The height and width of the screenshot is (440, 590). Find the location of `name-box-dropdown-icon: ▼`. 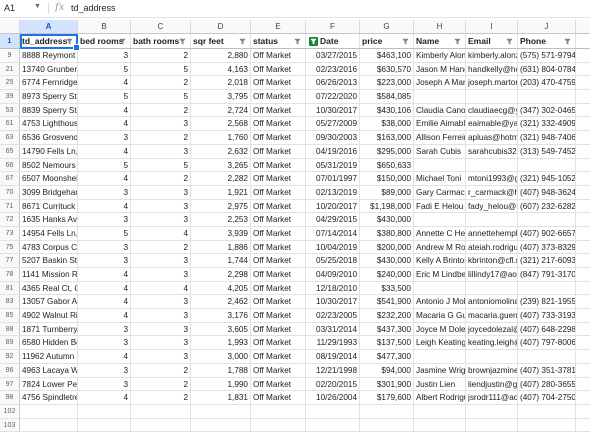

name-box-dropdown-icon: ▼ is located at coordinates (37, 6).